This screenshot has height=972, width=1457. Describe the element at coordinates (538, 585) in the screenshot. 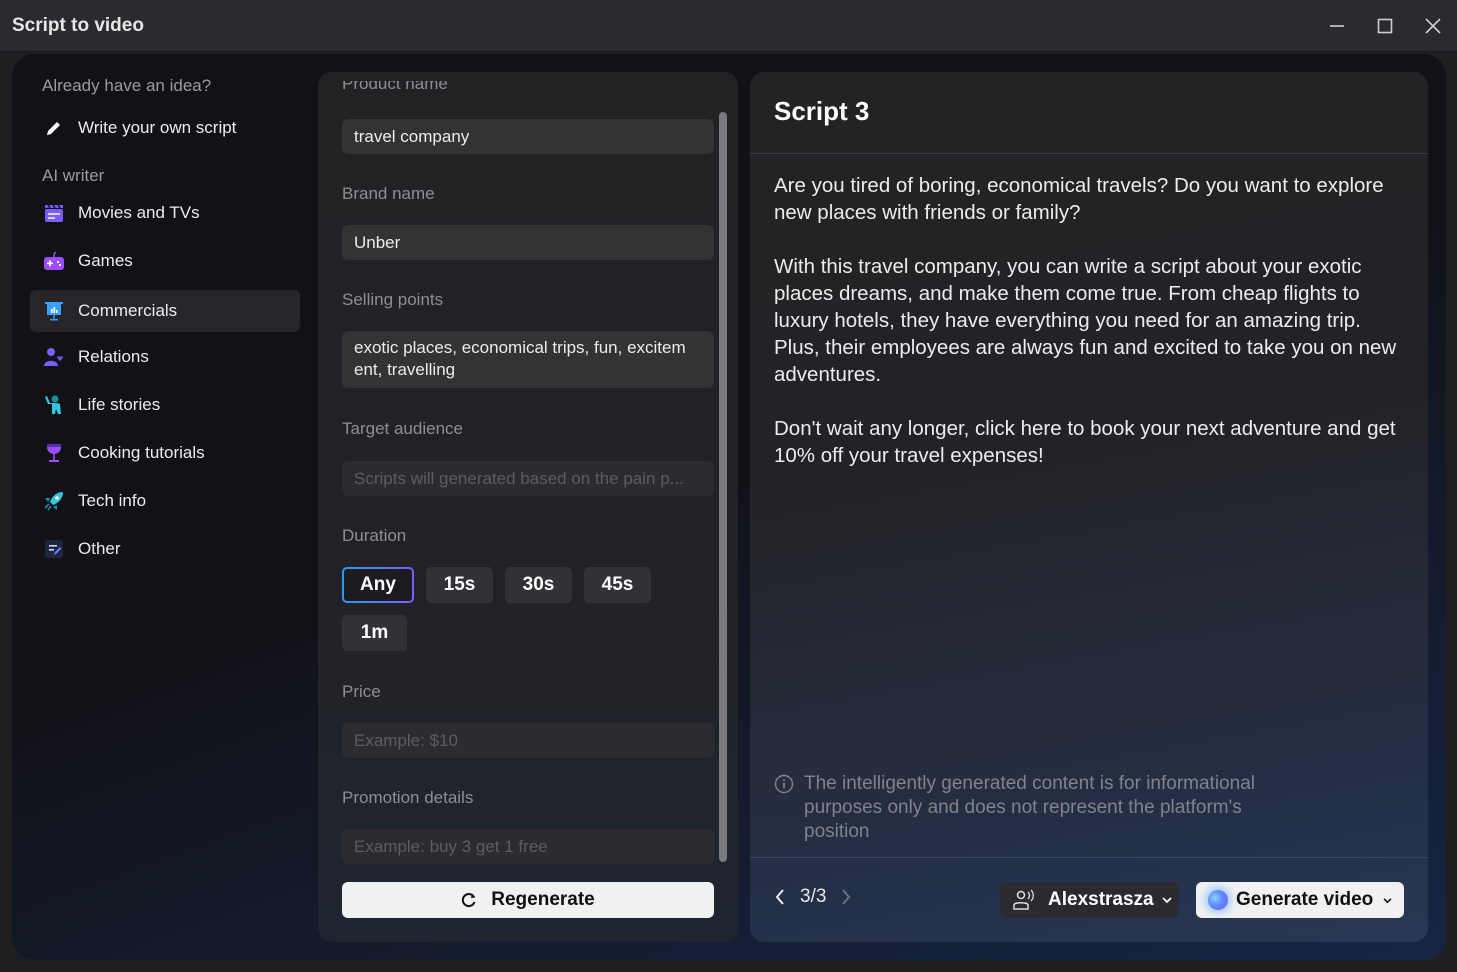

I see `duration-option-30s: 30s` at that location.